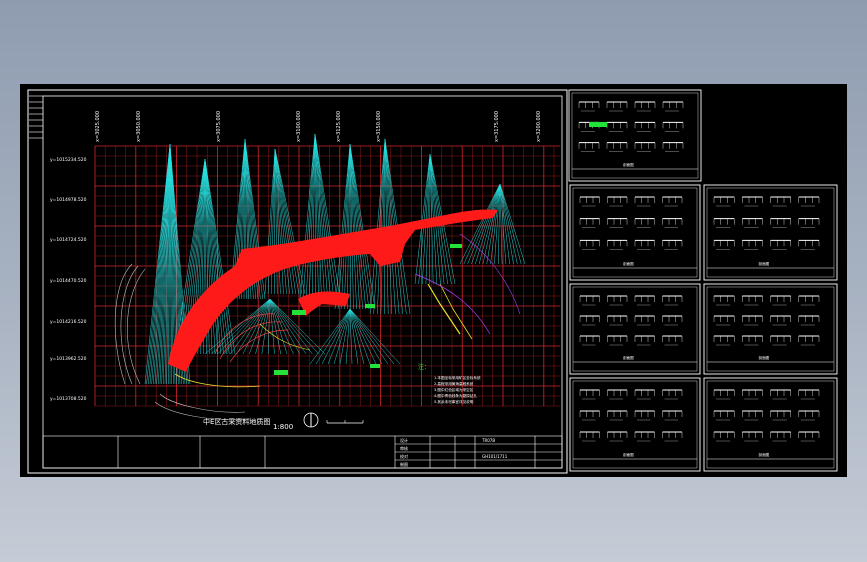  Describe the element at coordinates (68, 399) in the screenshot. I see `coord-left-7: y=1013708.520` at that location.